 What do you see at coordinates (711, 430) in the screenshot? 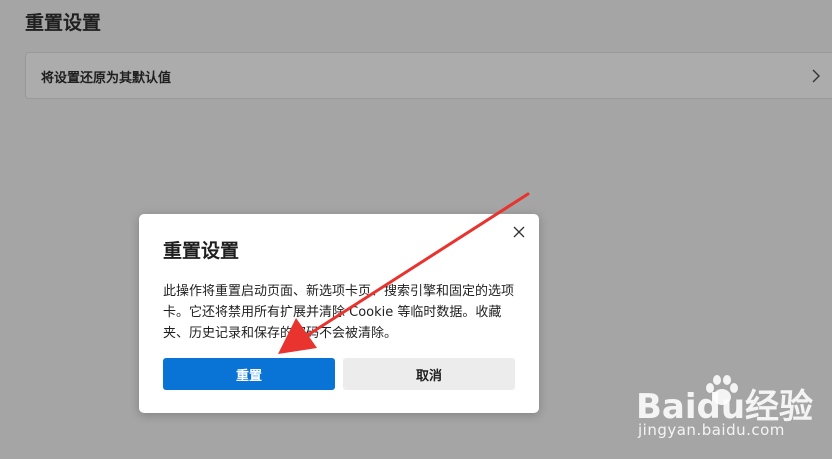
I see `watermark-url: jingyan.baidu.com` at bounding box center [711, 430].